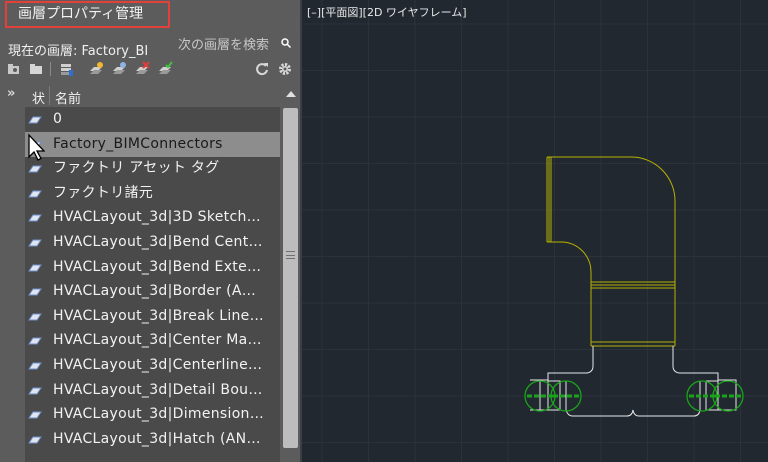 Image resolution: width=768 pixels, height=462 pixels. What do you see at coordinates (136, 168) in the screenshot?
I see `layer-name: ファクトリ アセット タグ` at bounding box center [136, 168].